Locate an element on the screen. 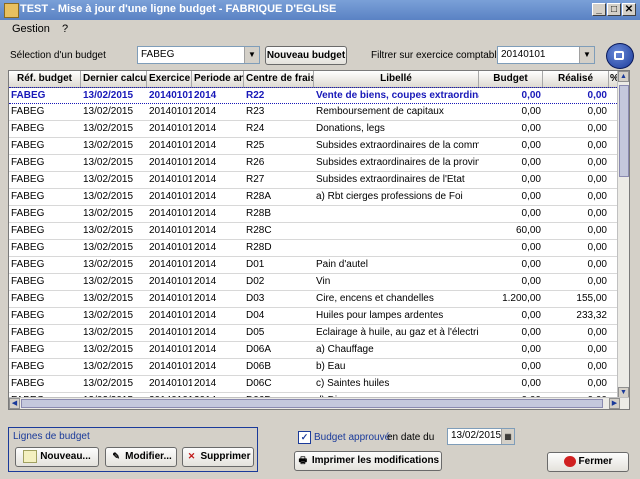 The height and width of the screenshot is (479, 640). column-header-period: Periode an is located at coordinates (218, 79).